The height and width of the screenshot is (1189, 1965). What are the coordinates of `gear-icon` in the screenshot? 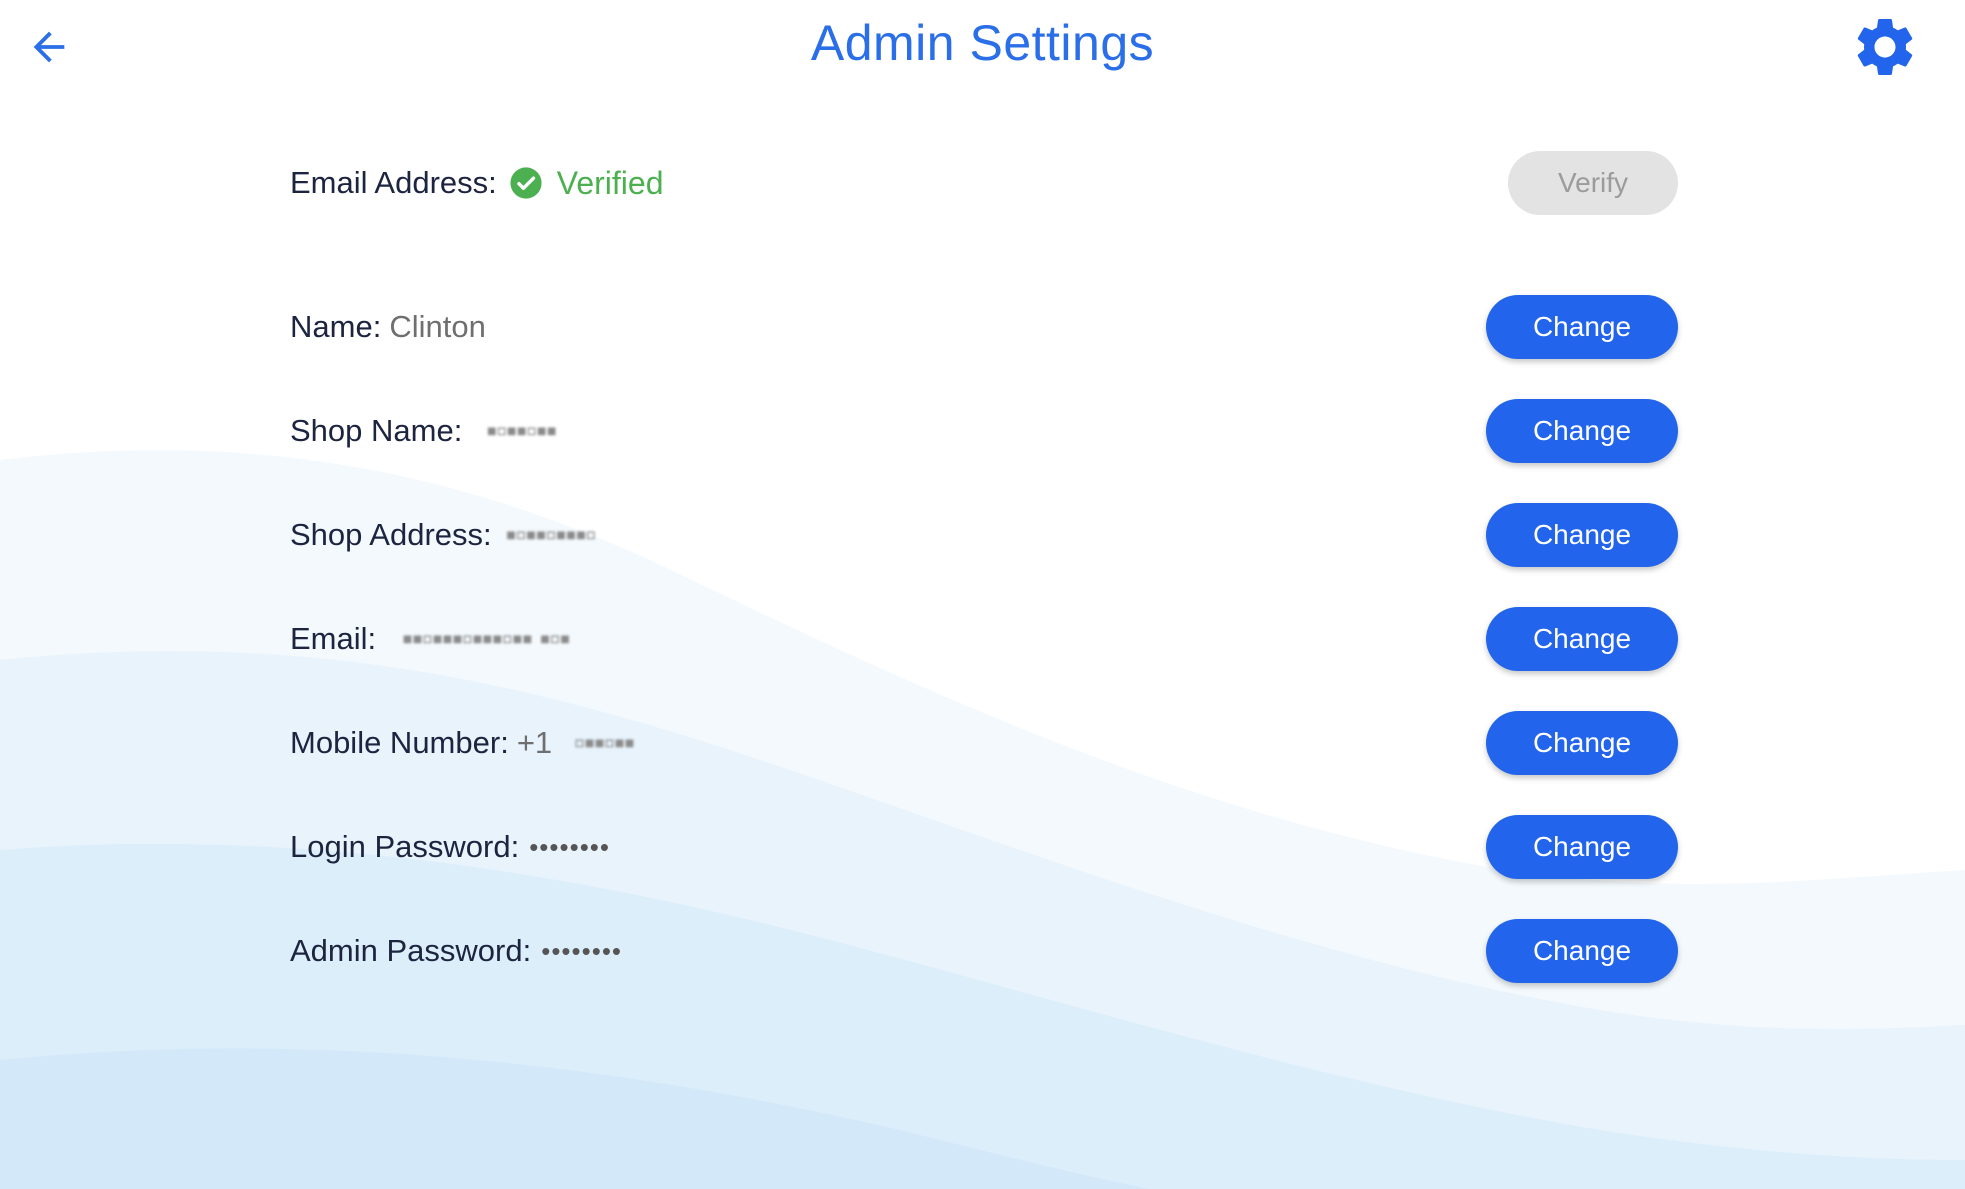 It's located at (1885, 46).